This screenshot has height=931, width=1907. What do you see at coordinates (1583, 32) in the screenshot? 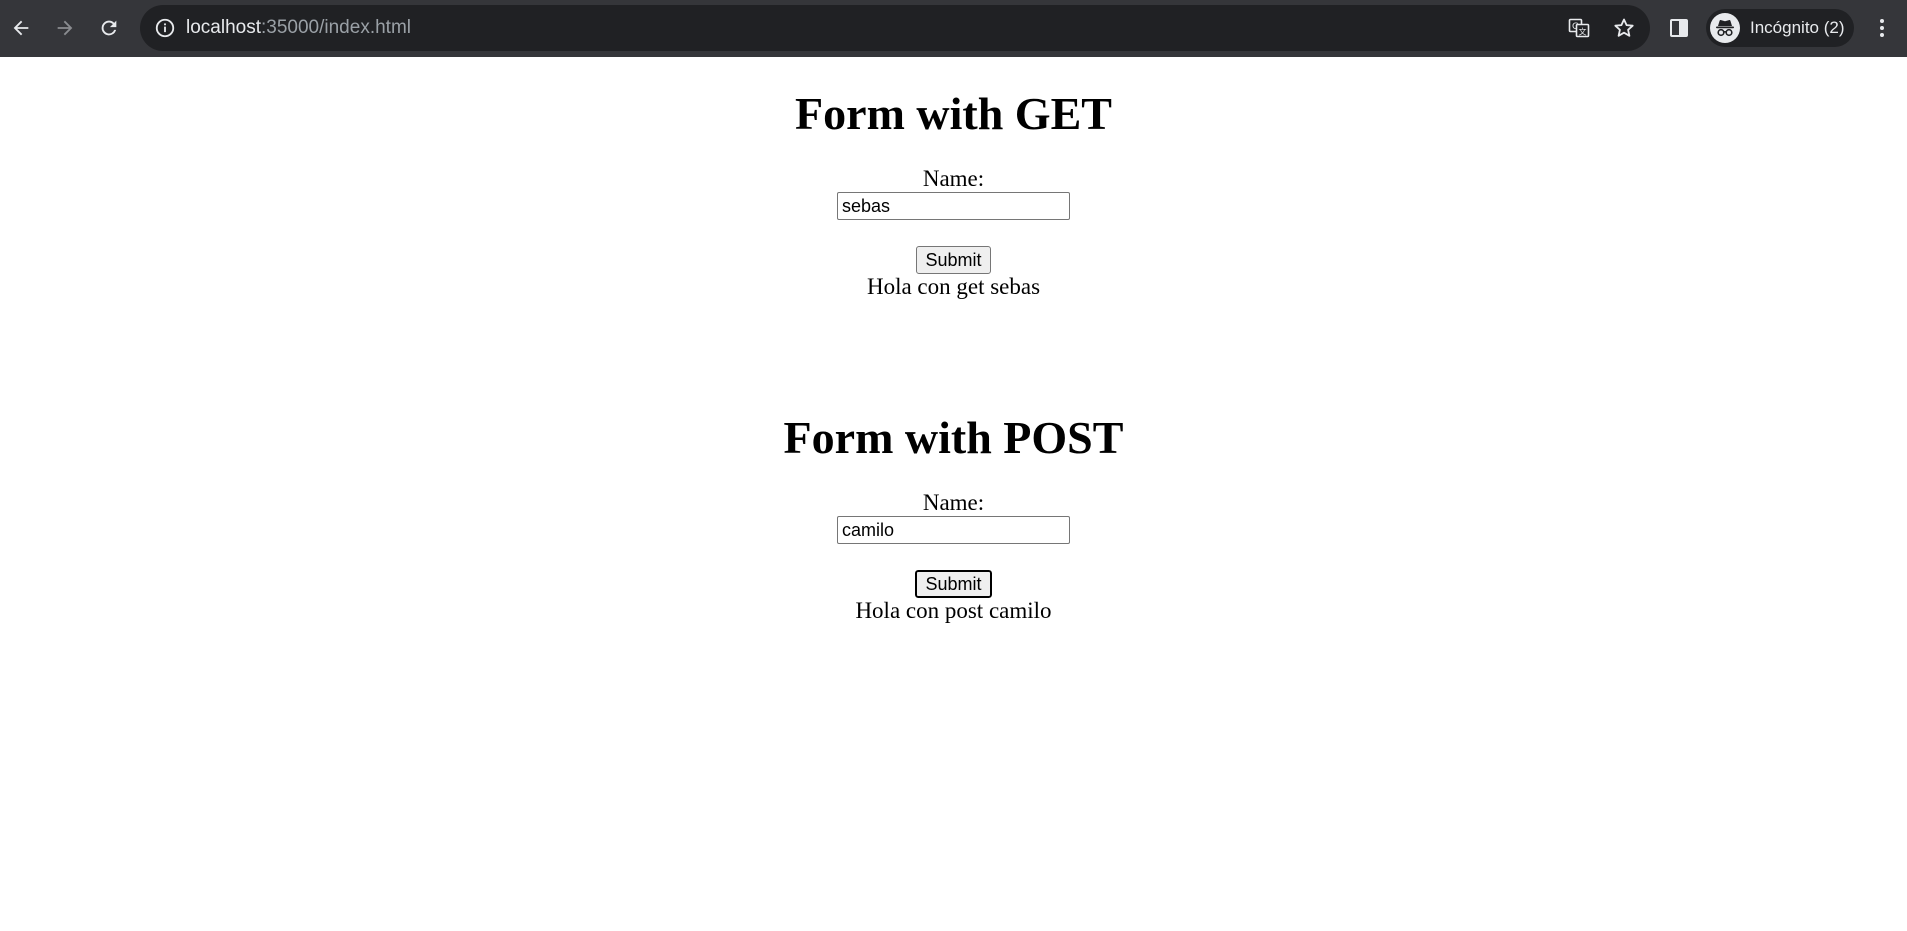
I see `svg-text: 文` at bounding box center [1583, 32].